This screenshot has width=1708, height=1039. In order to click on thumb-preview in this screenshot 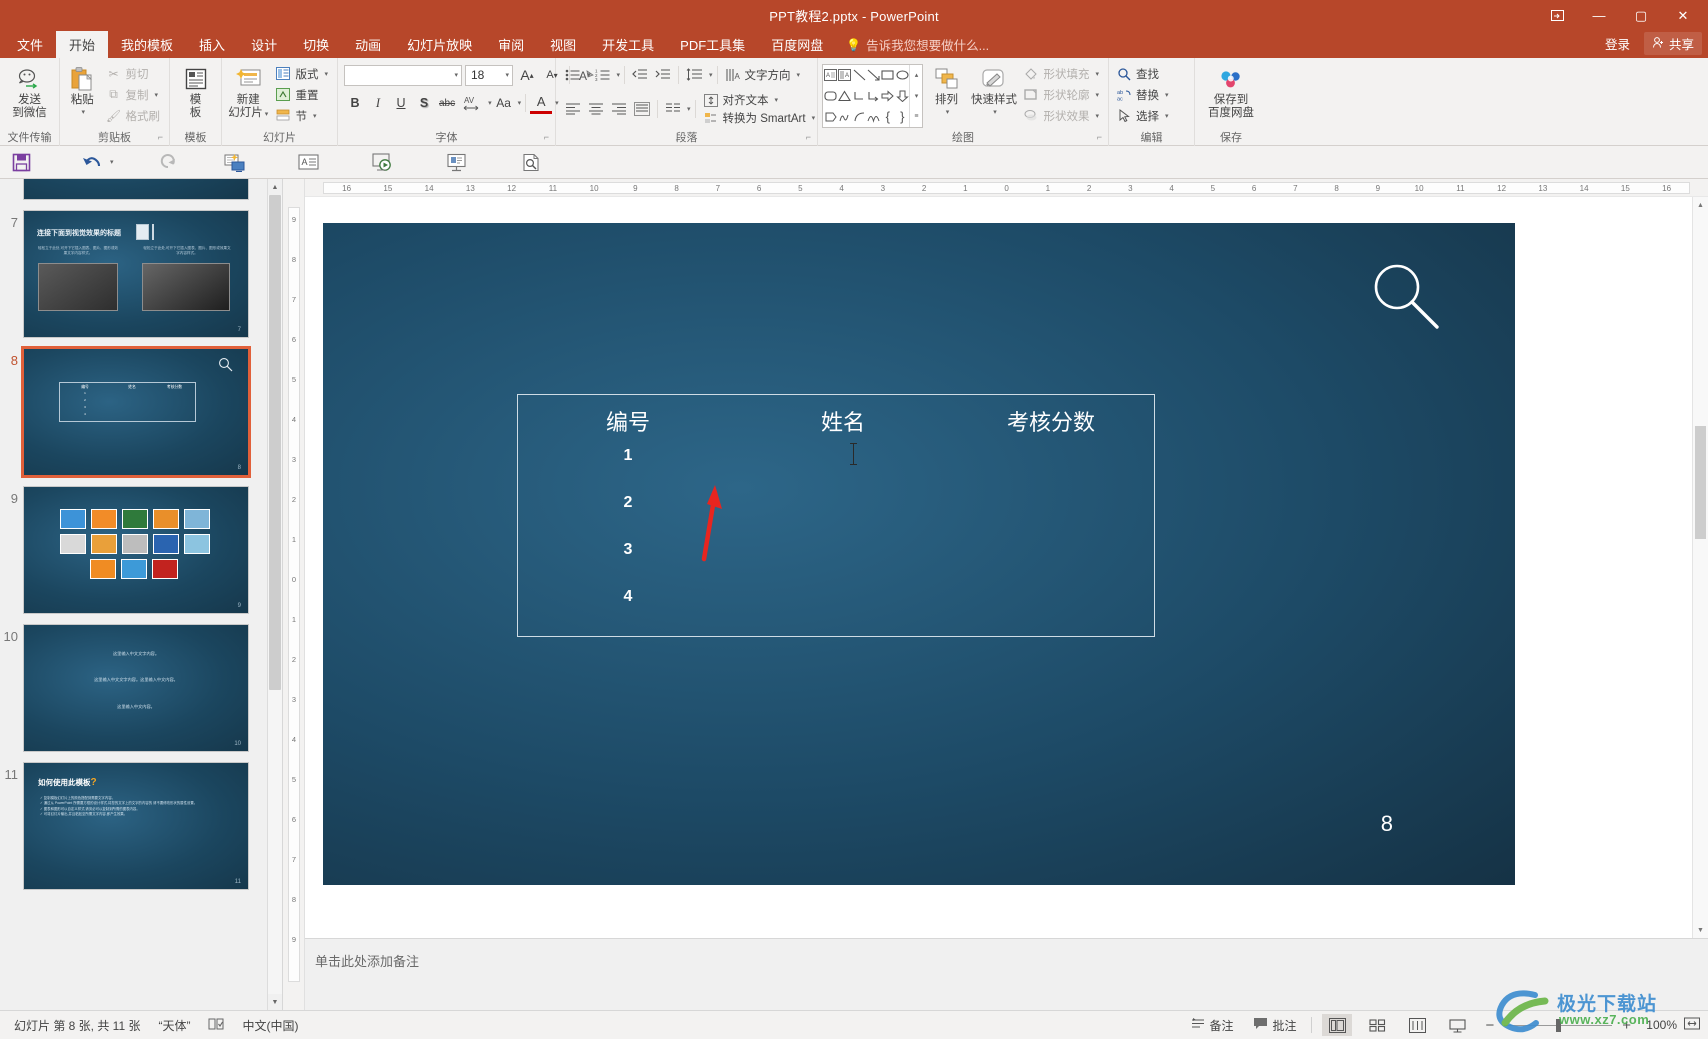, I will do `click(136, 189)`.